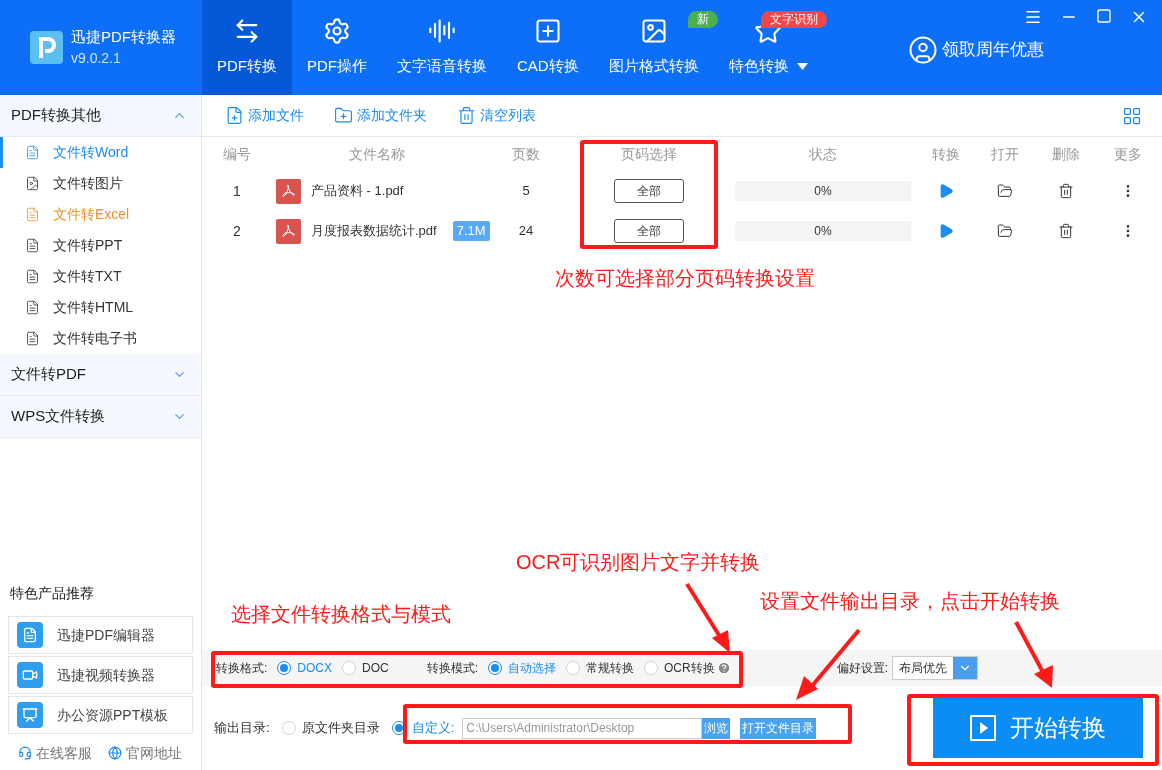 This screenshot has width=1162, height=770. What do you see at coordinates (823, 154) in the screenshot?
I see `column-header: 状态` at bounding box center [823, 154].